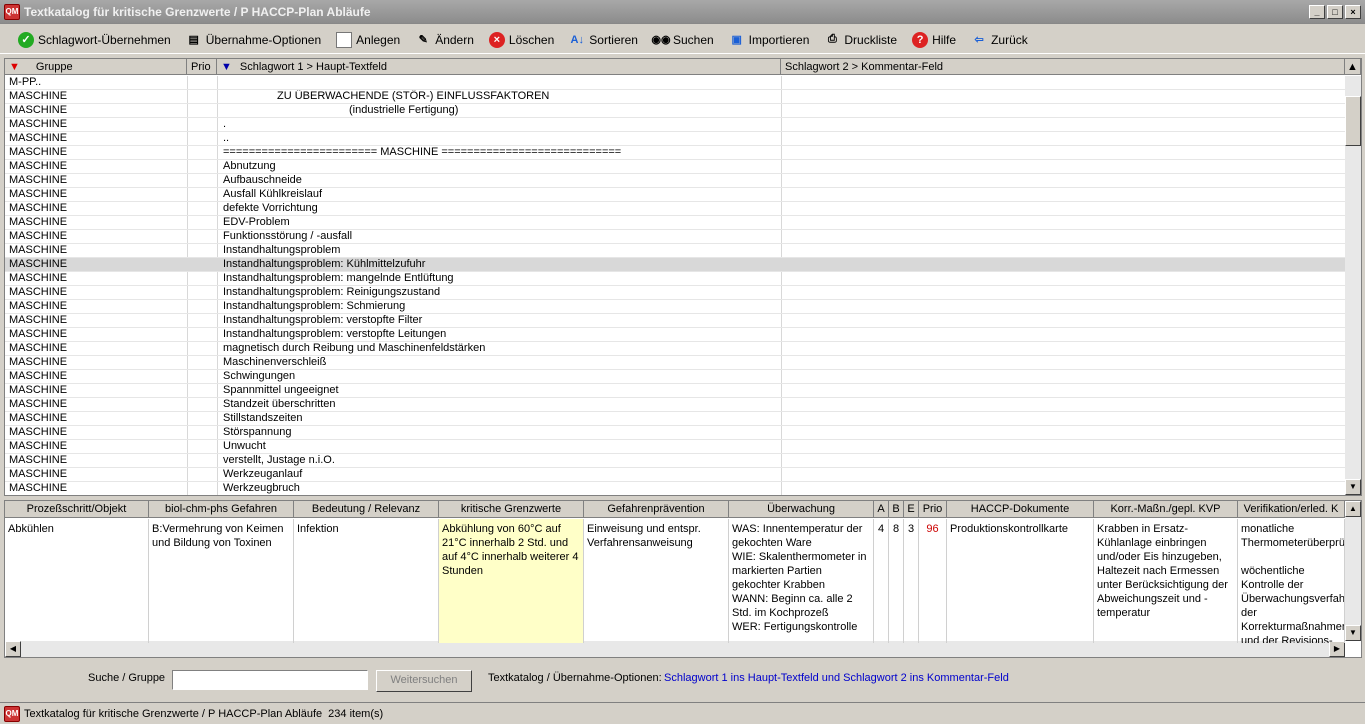 The width and height of the screenshot is (1365, 724). I want to click on column-header-schlagwort2: Schlagwort 2 > Kommentar-Feld, so click(1063, 67).